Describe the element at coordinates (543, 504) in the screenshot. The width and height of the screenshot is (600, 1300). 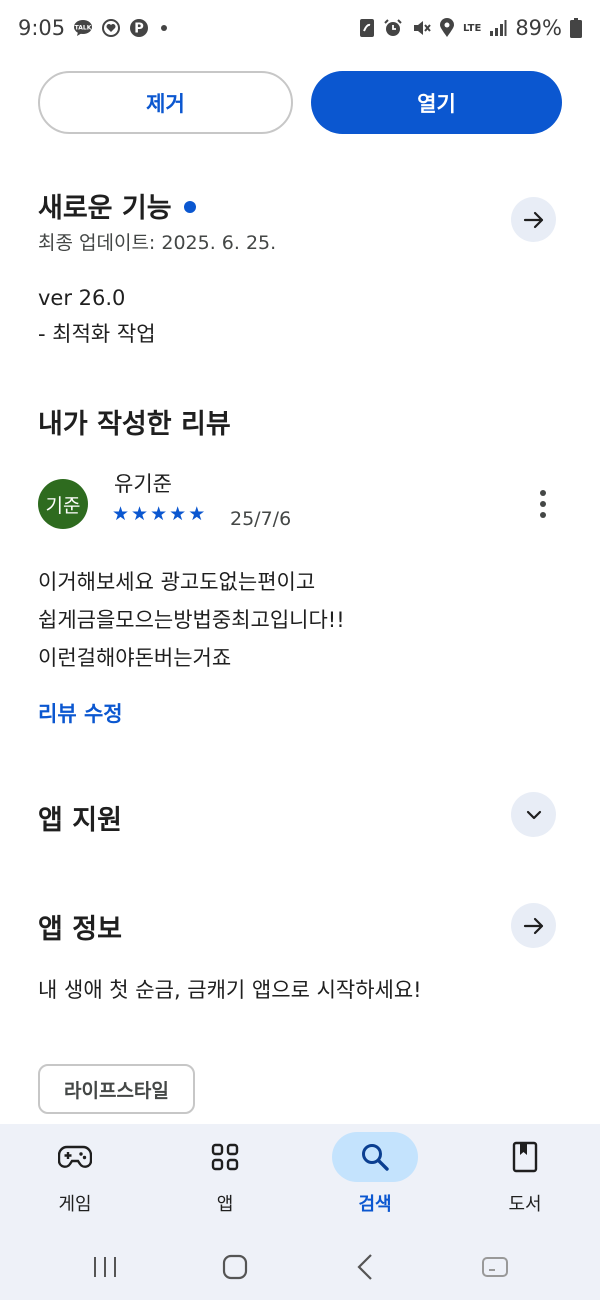
I see `more-options-icon` at that location.